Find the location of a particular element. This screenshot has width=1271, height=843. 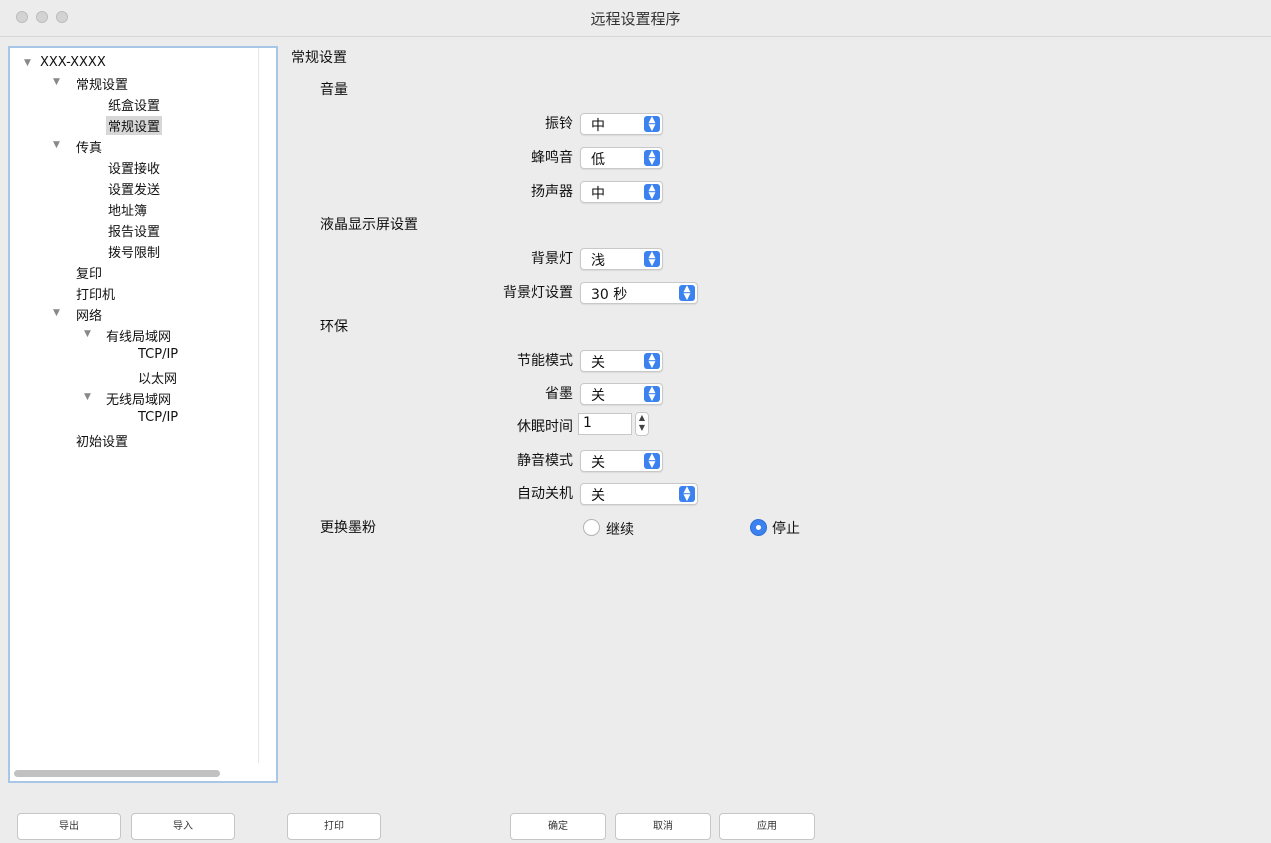

tree-item-device: XXX-XXXX is located at coordinates (73, 62).